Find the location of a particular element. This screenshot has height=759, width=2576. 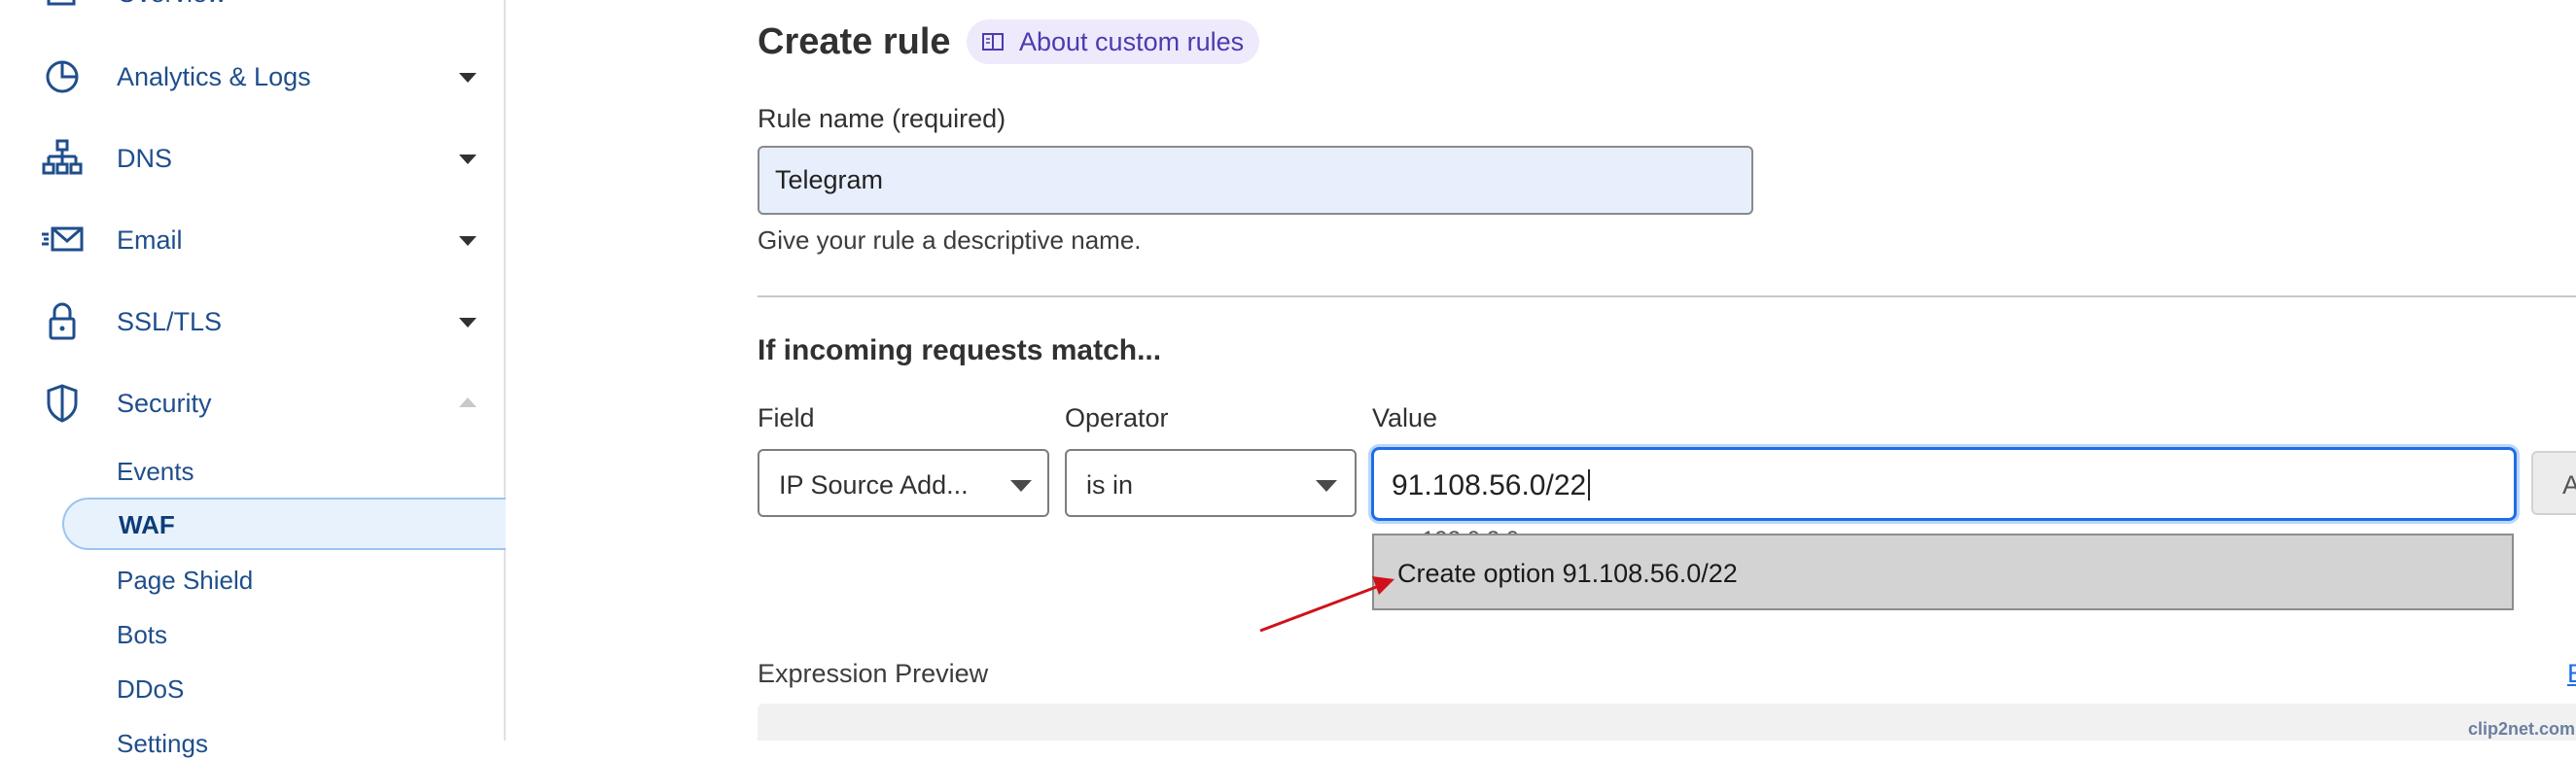

shield-icon is located at coordinates (63, 403).